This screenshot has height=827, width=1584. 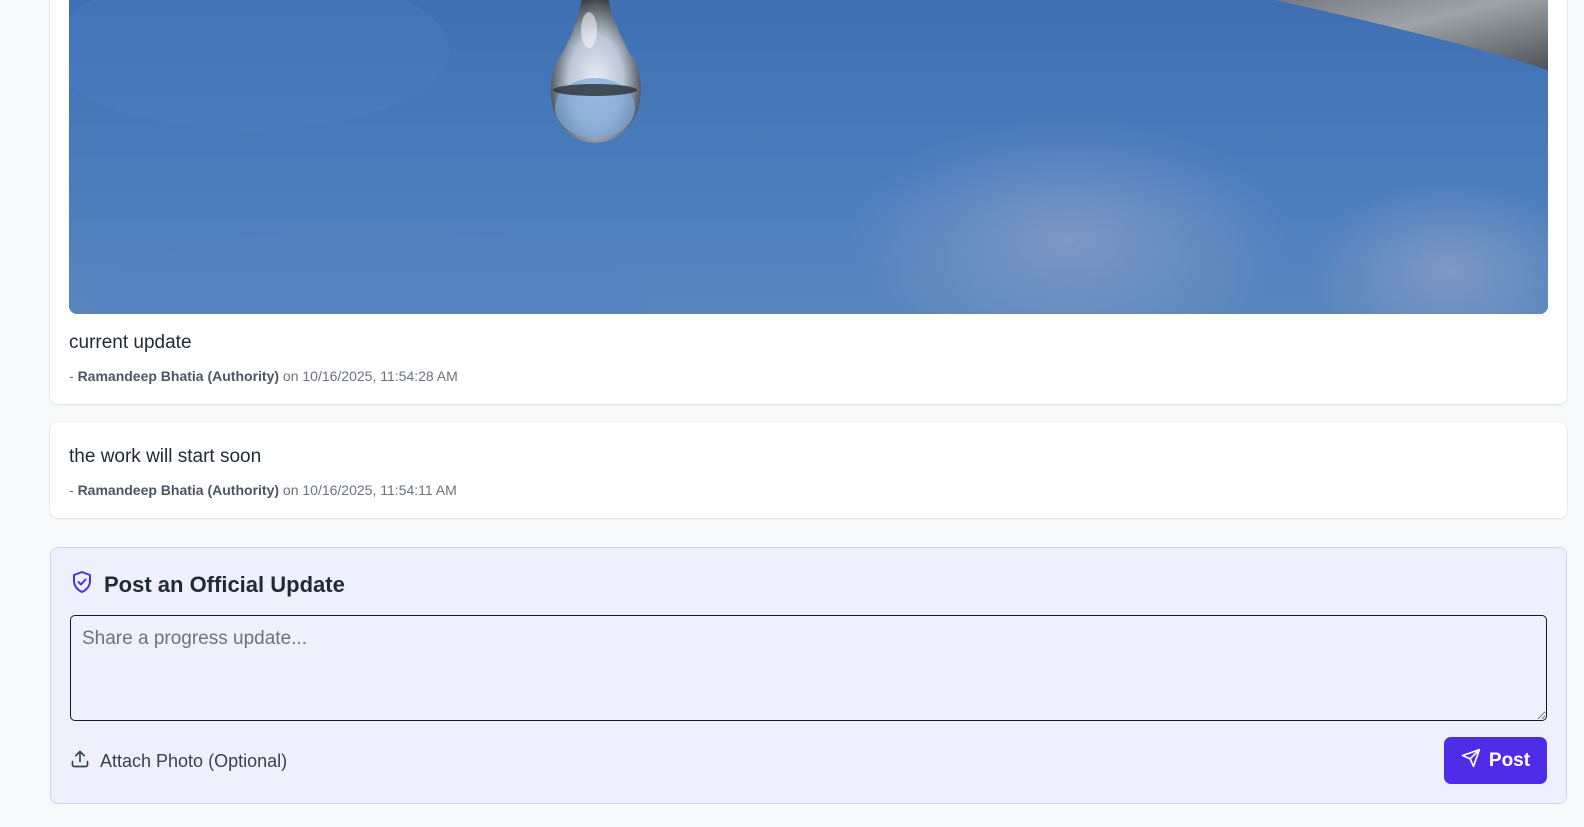 I want to click on panel-header: Post an Official Update, so click(x=207, y=584).